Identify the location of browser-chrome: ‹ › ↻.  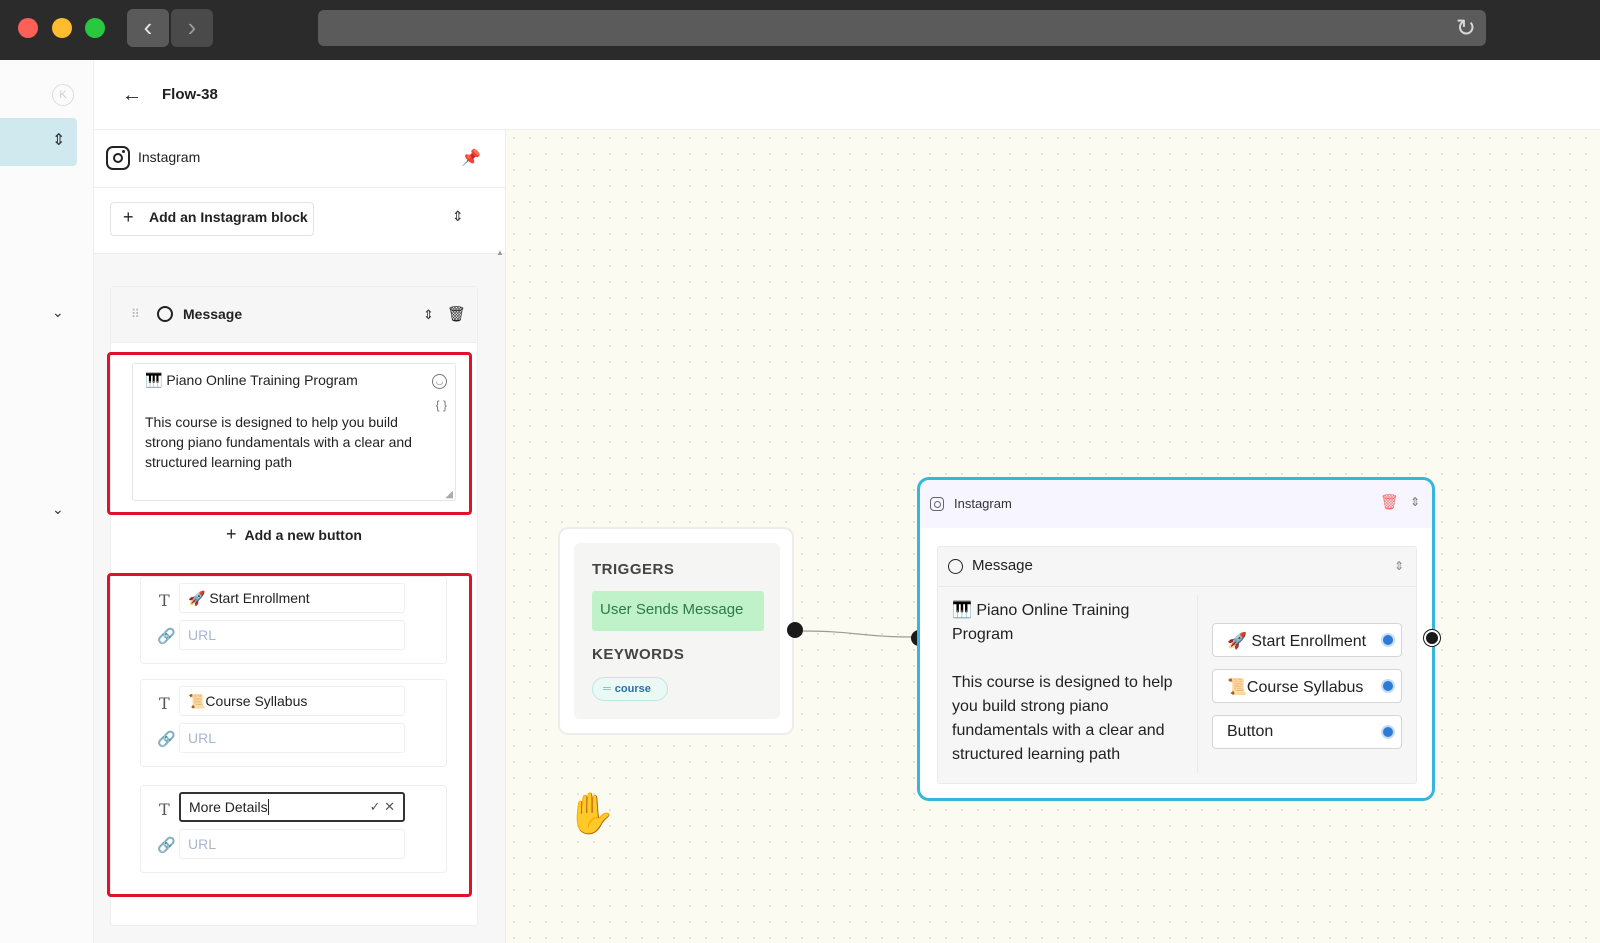
(800, 30).